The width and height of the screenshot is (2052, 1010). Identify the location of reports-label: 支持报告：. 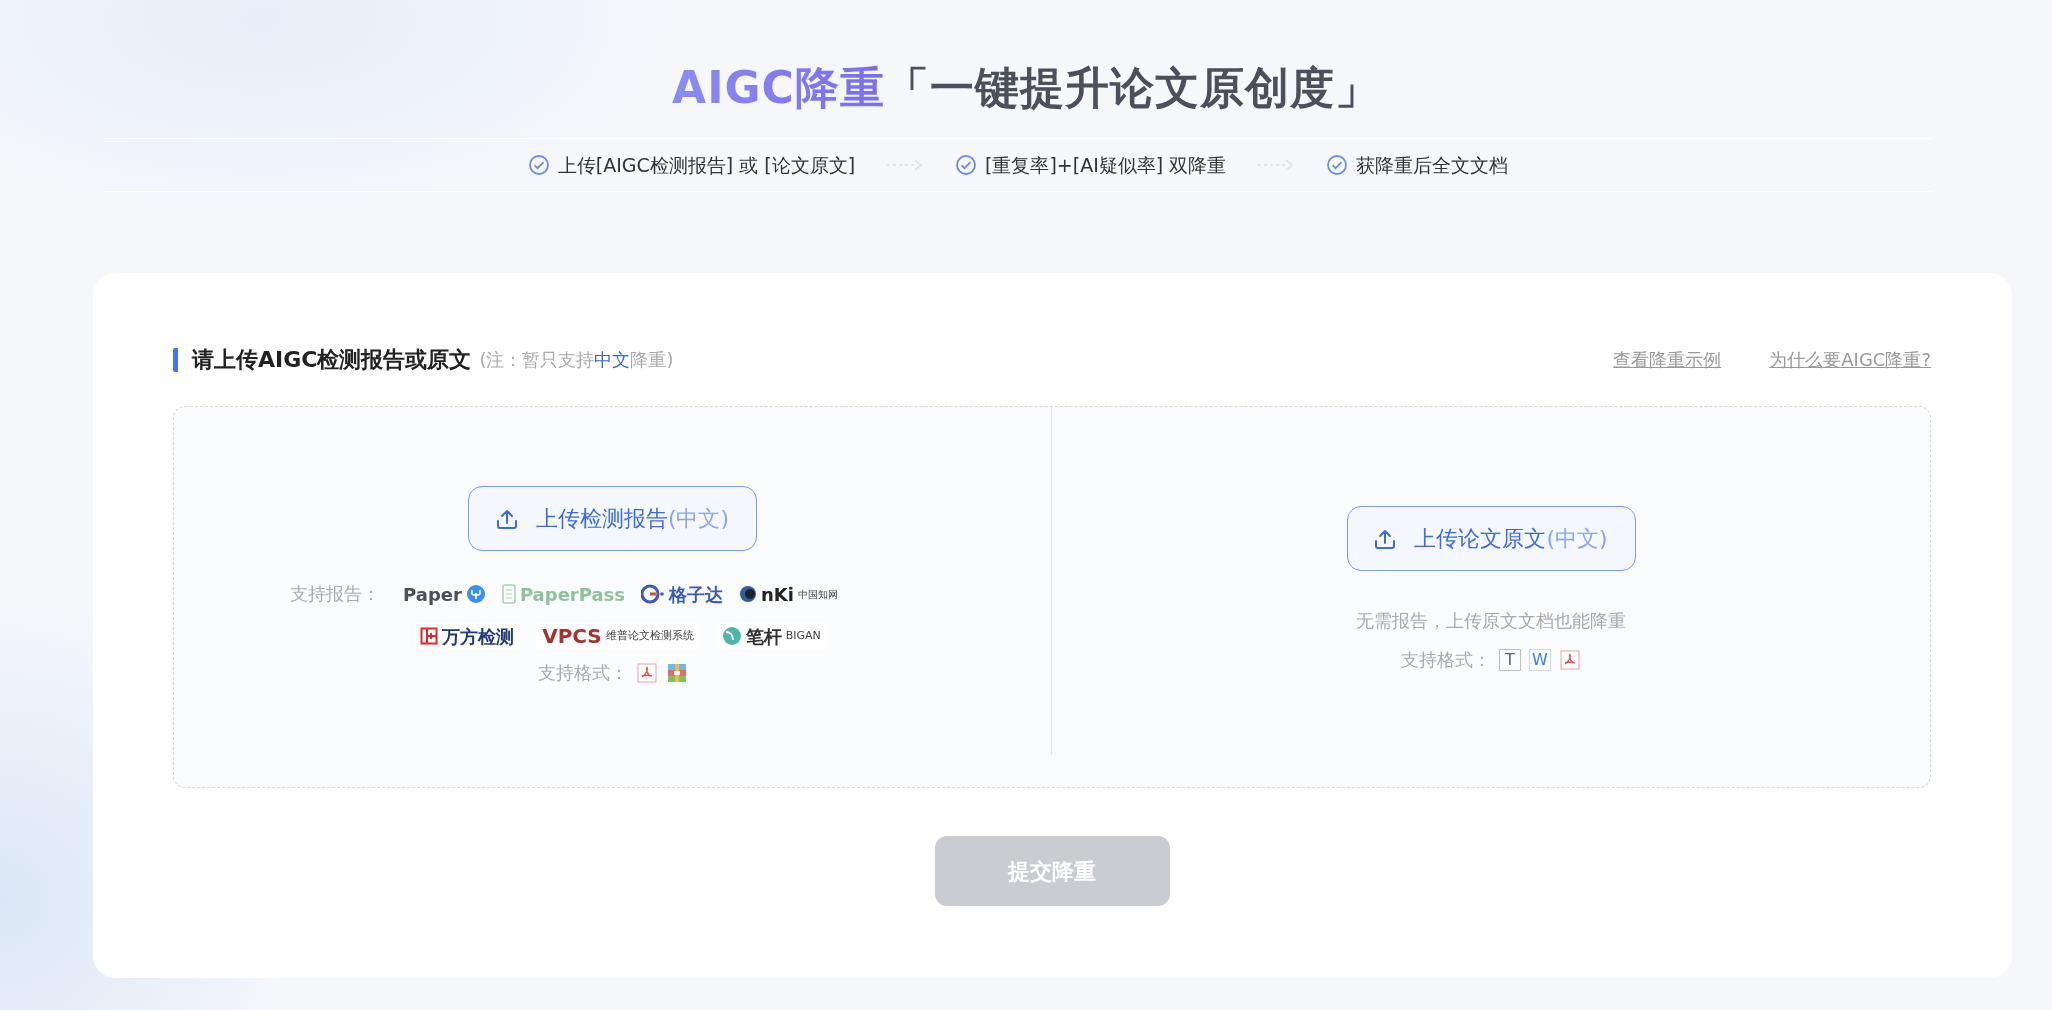
(334, 594).